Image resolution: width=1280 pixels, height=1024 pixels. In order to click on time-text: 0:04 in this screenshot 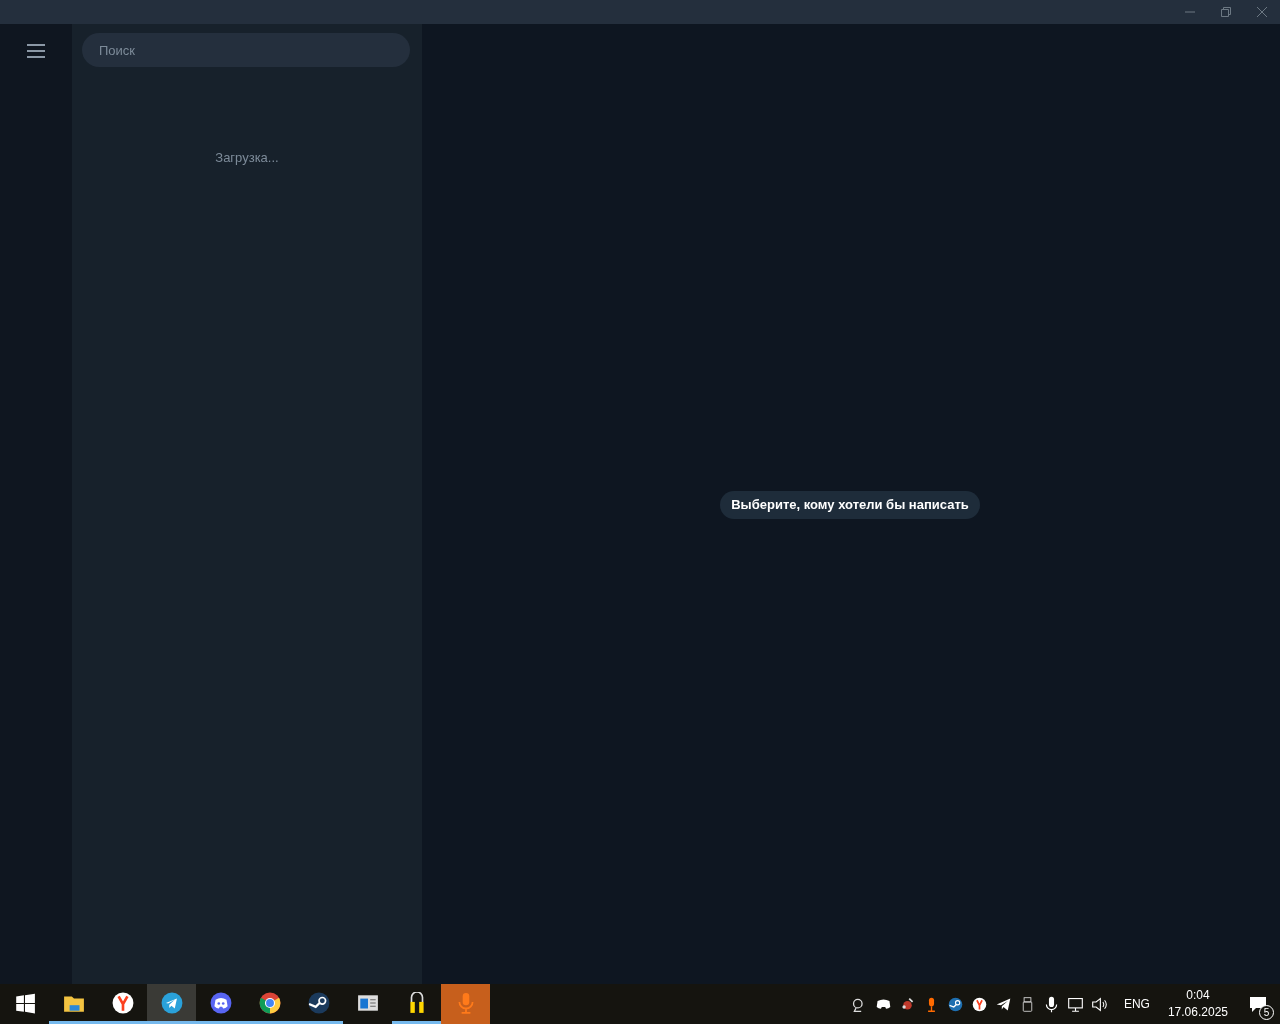, I will do `click(1198, 995)`.